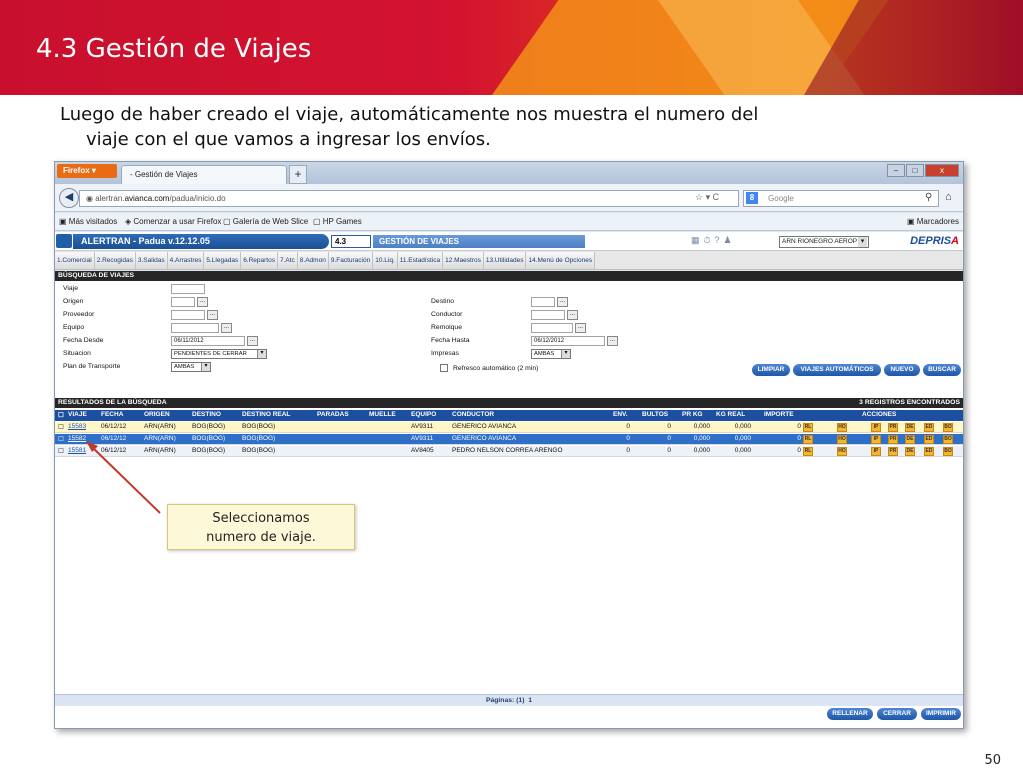 The image size is (1023, 783). What do you see at coordinates (77, 450) in the screenshot?
I see `cell-viaje: 15581` at bounding box center [77, 450].